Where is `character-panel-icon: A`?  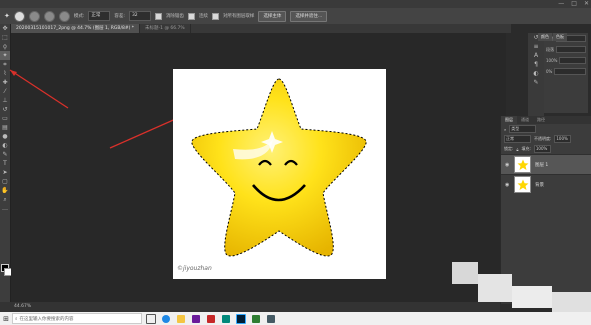
character-panel-icon: A is located at coordinates (536, 55).